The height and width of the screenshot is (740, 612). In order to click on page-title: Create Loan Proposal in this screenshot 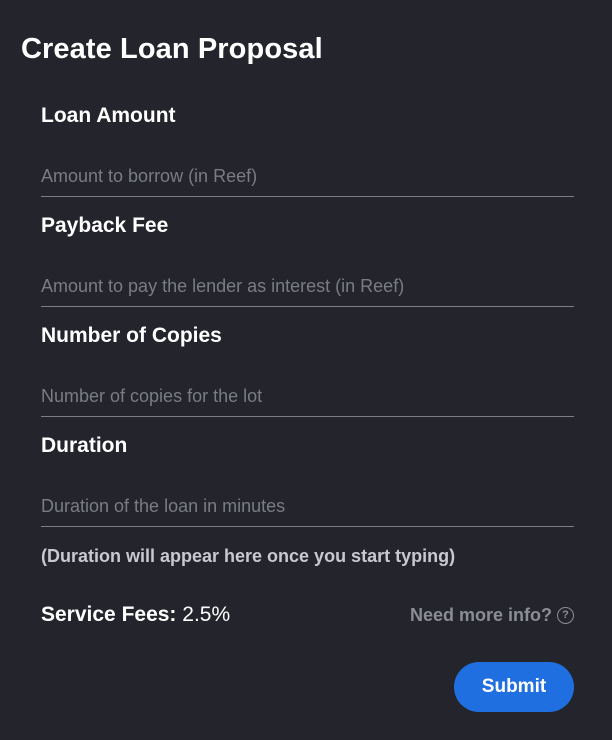, I will do `click(172, 49)`.